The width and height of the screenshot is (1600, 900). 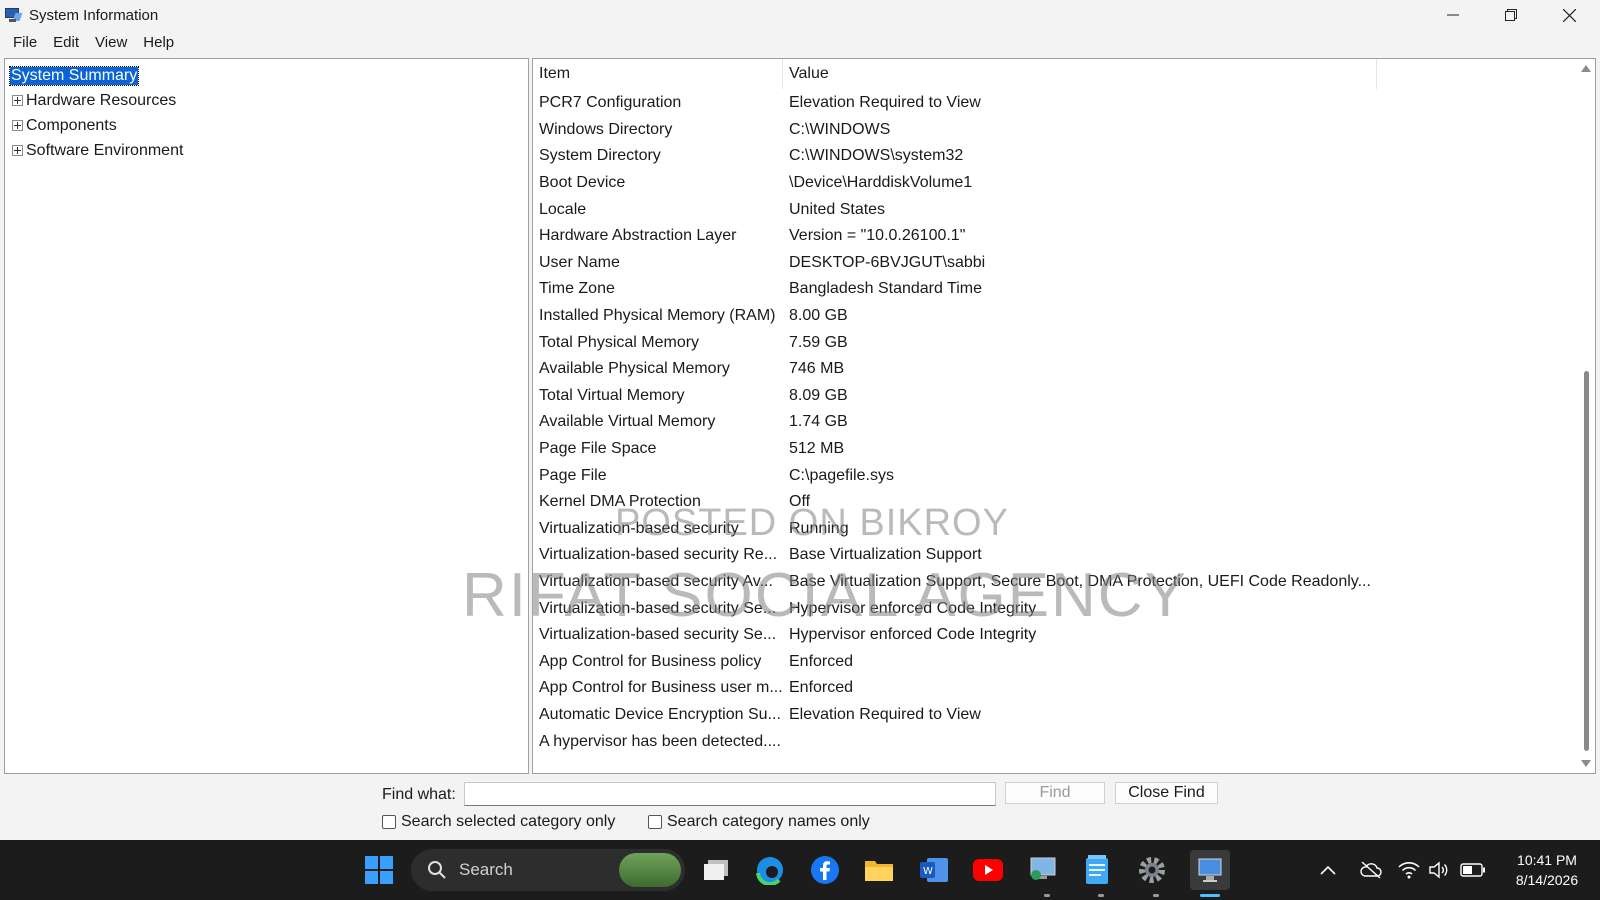 I want to click on find-what-input, so click(x=730, y=794).